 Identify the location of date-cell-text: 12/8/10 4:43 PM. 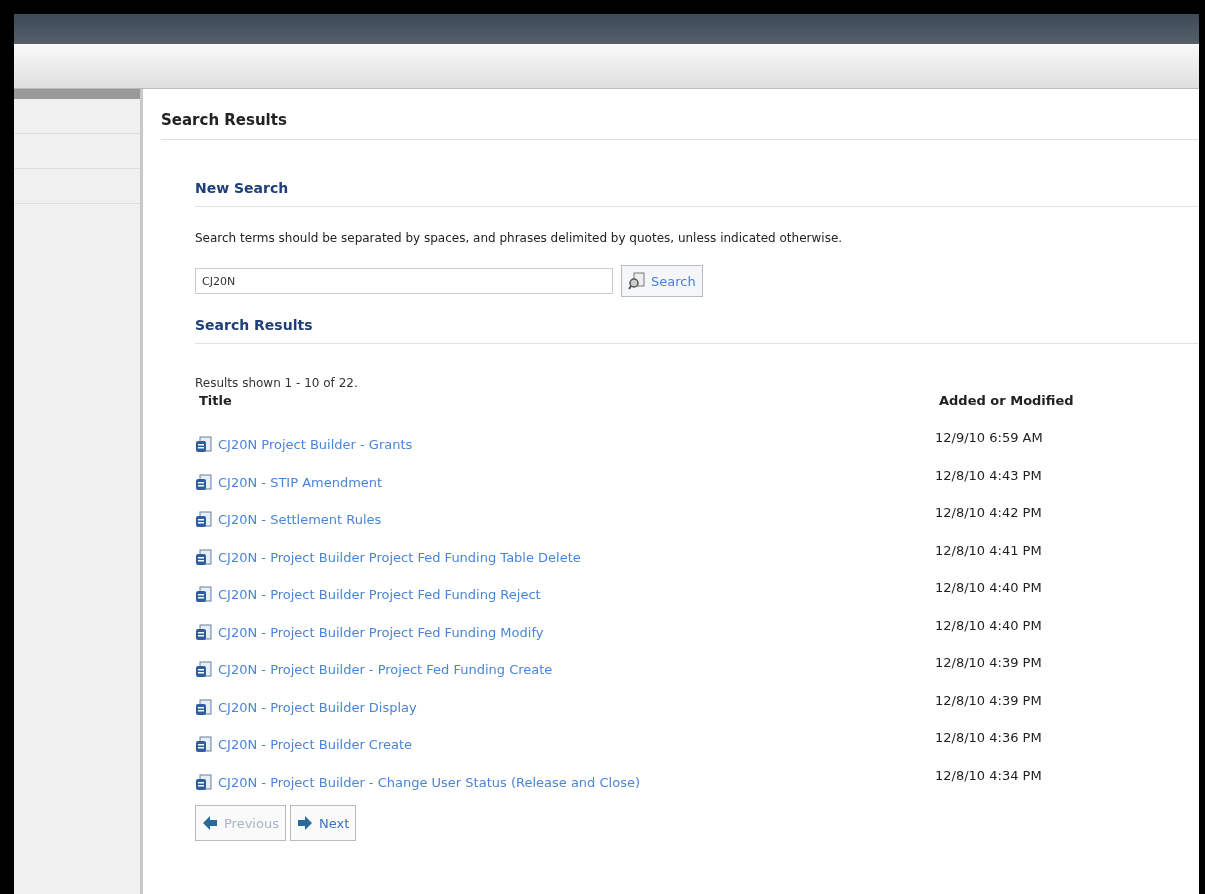
(989, 475).